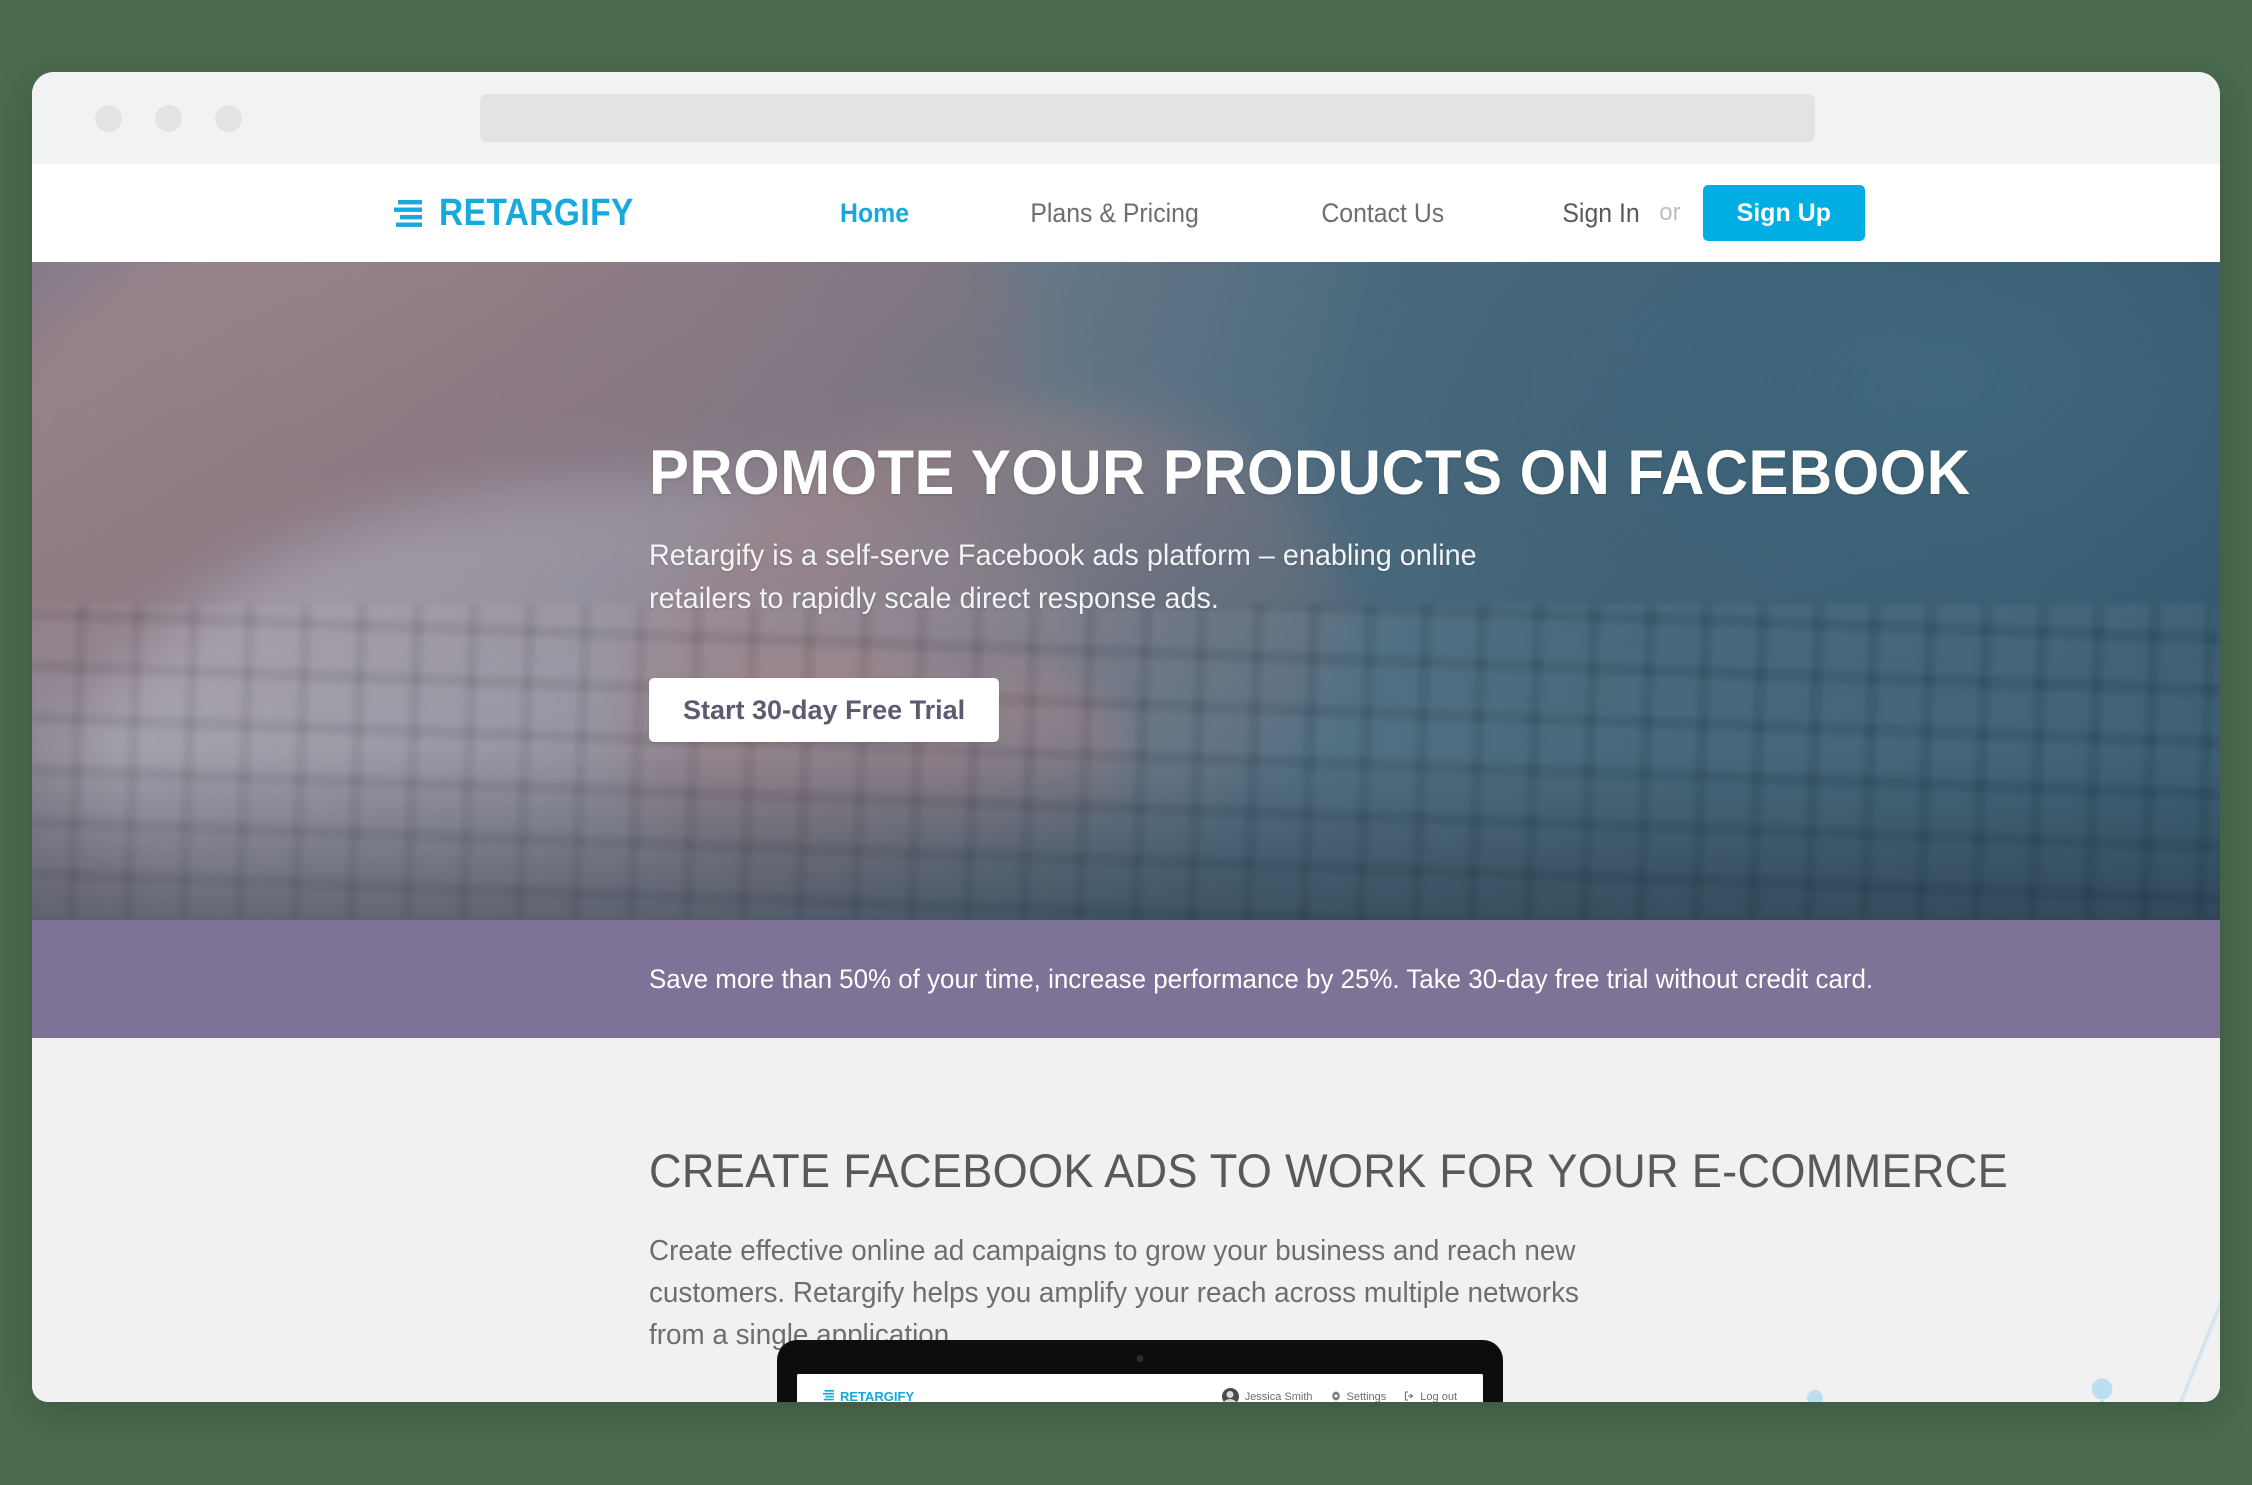  I want to click on settings-label: Settings, so click(1366, 1396).